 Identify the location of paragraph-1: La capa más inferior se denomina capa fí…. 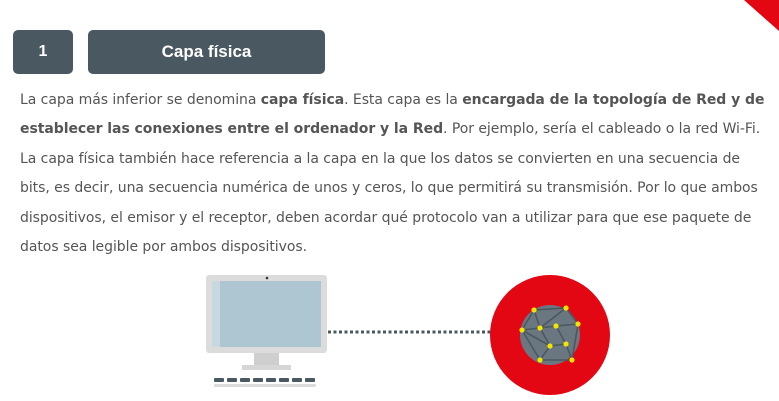
(392, 115).